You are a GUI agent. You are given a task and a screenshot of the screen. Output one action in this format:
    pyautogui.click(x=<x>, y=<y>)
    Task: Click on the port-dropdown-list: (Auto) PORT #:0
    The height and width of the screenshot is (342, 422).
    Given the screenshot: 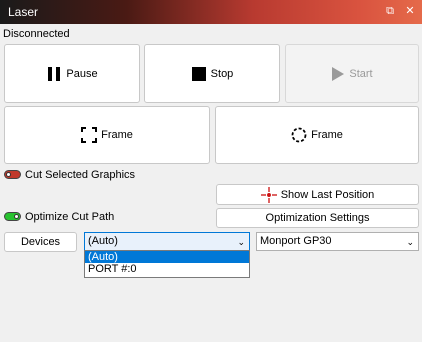 What is the action you would take?
    pyautogui.click(x=167, y=264)
    